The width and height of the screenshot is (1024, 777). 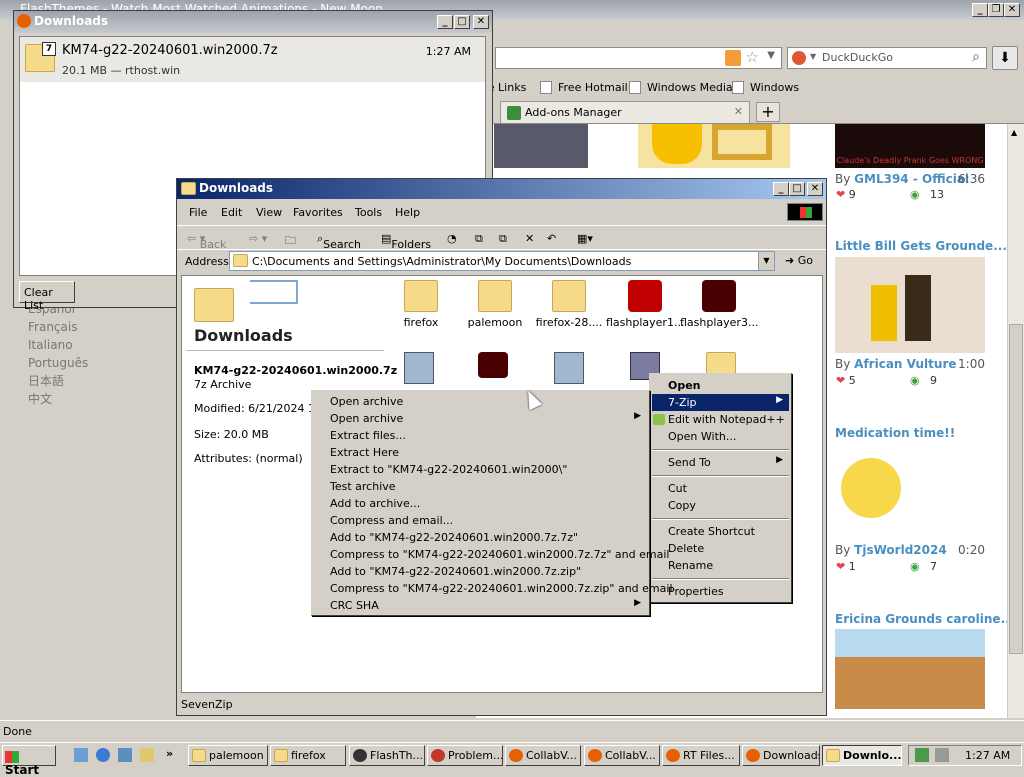 What do you see at coordinates (529, 238) in the screenshot?
I see `delete-icon: ✕` at bounding box center [529, 238].